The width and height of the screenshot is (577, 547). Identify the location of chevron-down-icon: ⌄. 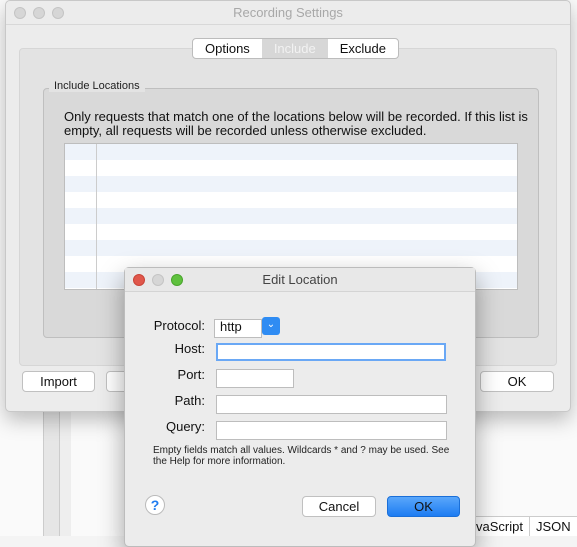
(271, 326).